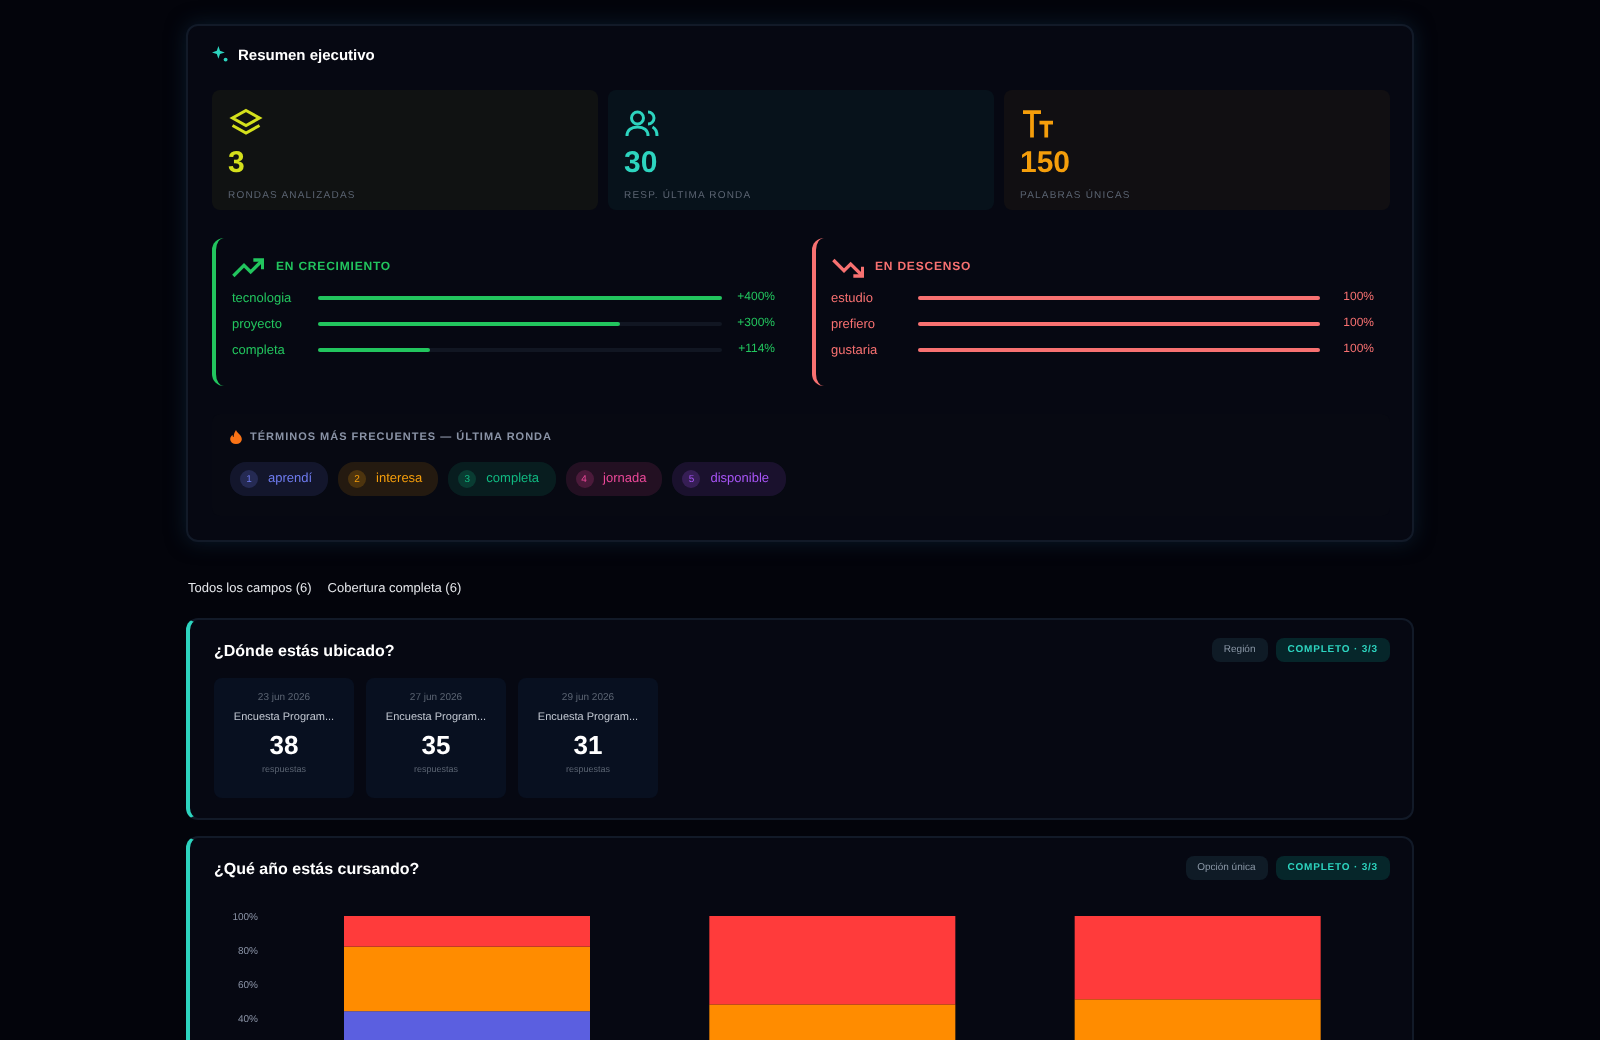 The image size is (1600, 1040). I want to click on text-size-icon, so click(1038, 124).